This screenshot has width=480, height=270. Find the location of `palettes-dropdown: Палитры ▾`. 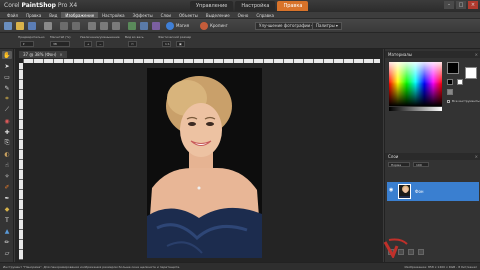

palettes-dropdown: Палитры ▾ is located at coordinates (327, 26).